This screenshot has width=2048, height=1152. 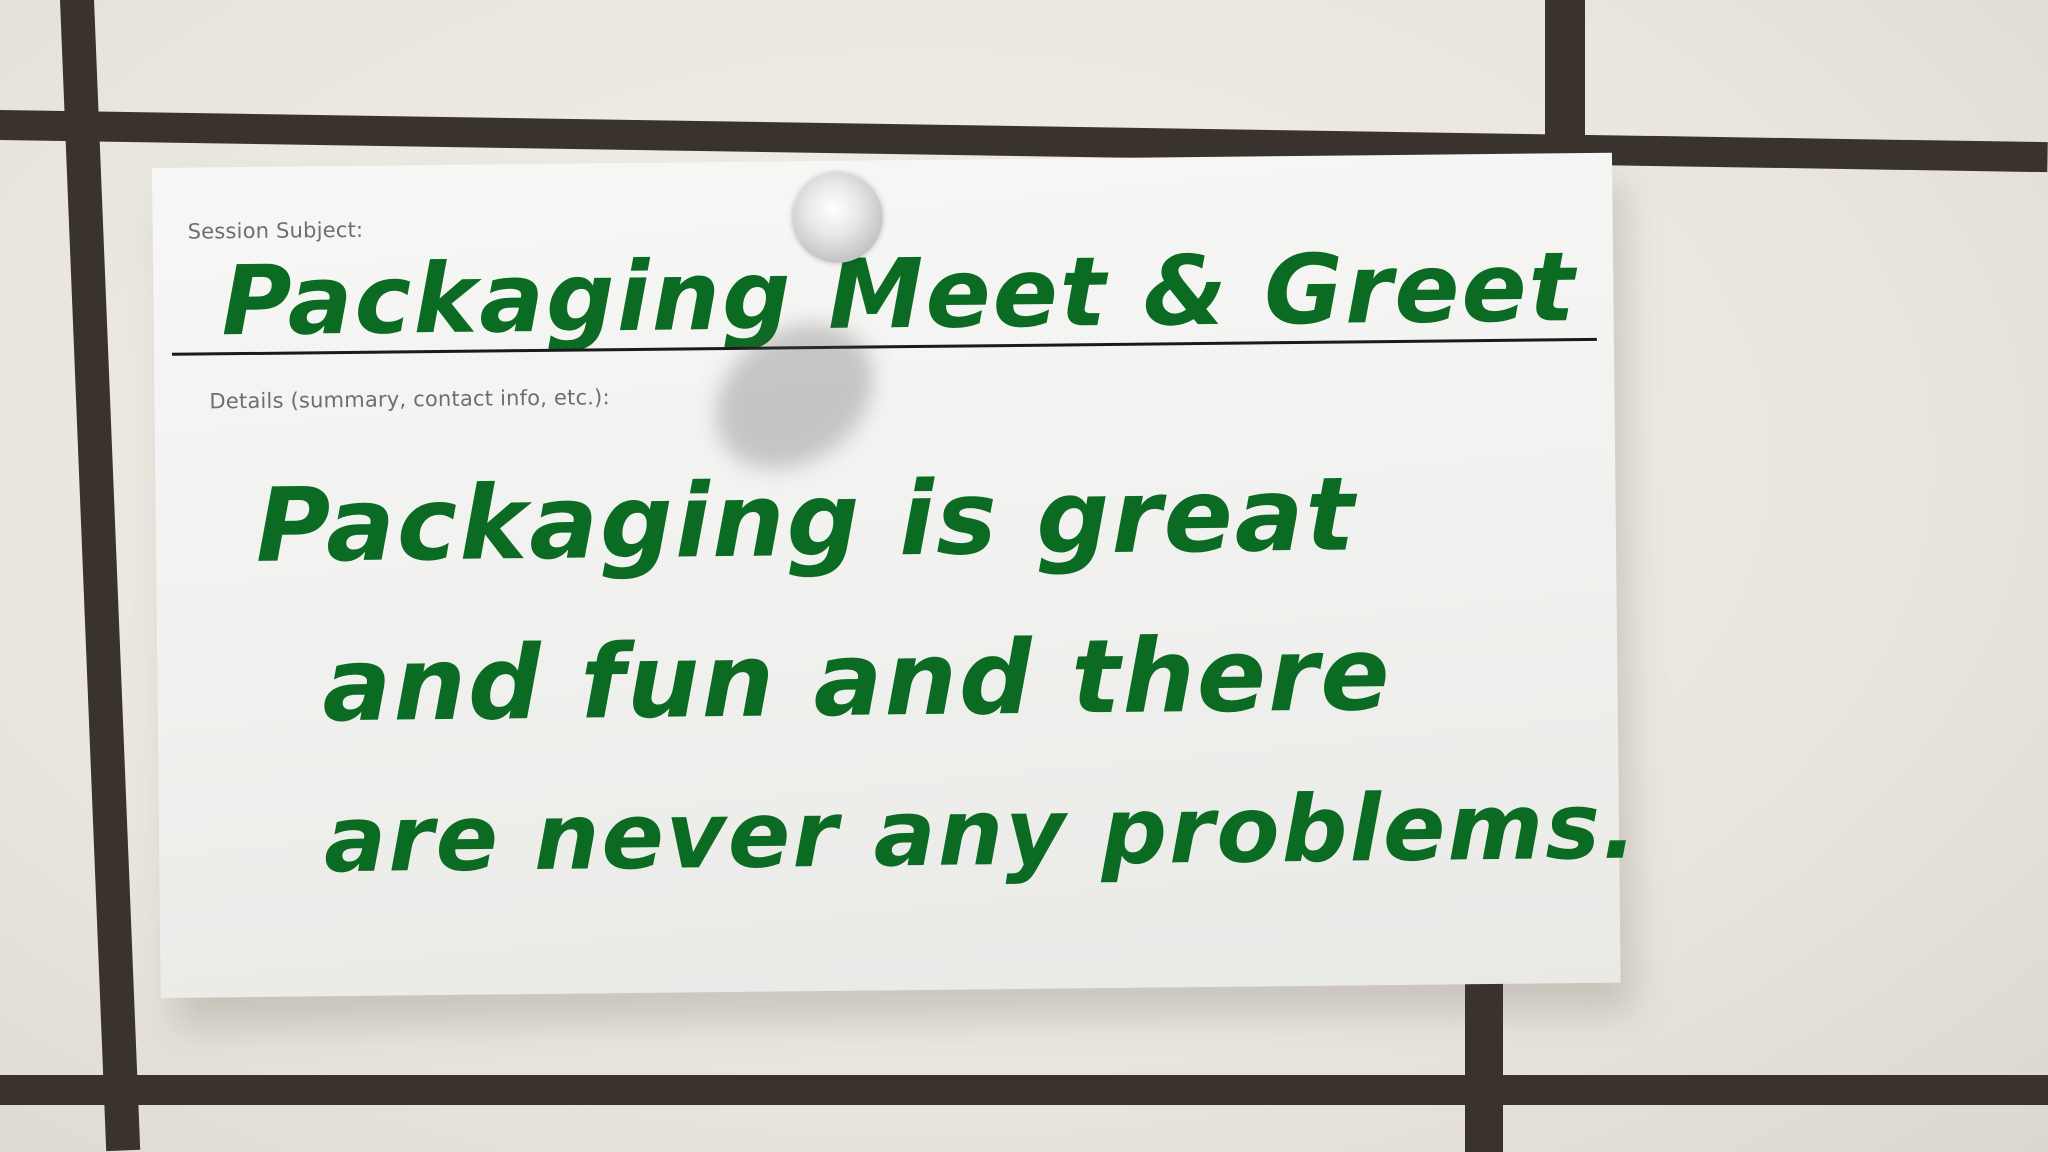 I want to click on details-line-1: Packaging is great, so click(x=806, y=520).